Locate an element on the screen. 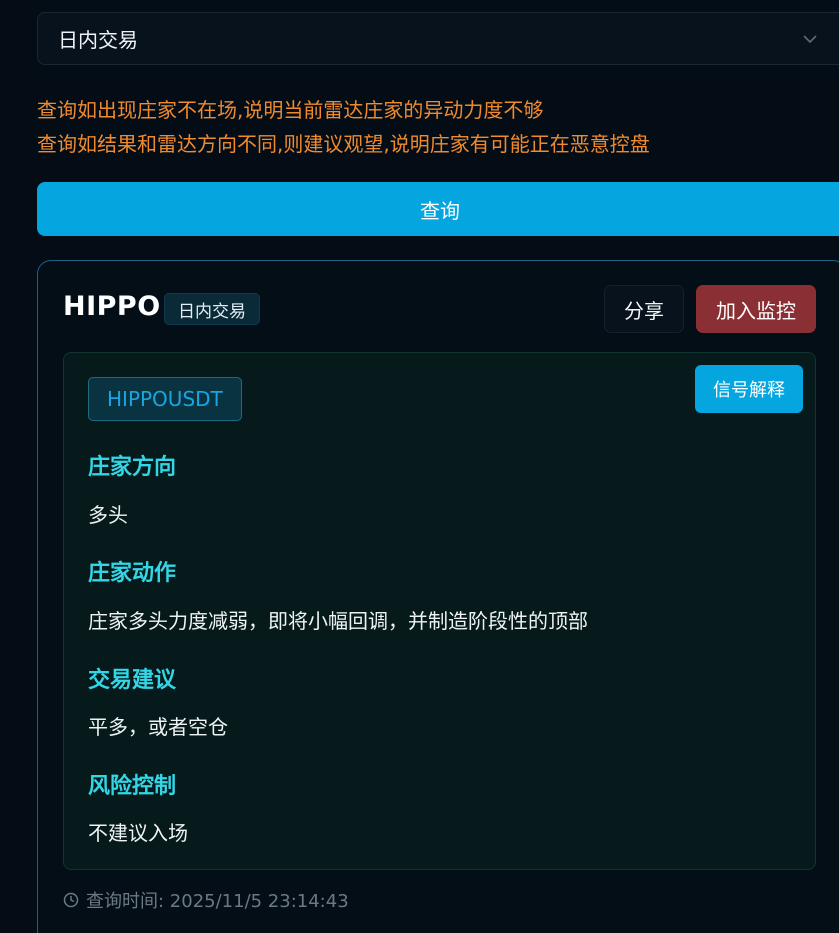 This screenshot has width=839, height=933. section-title-risk: 风险控制 is located at coordinates (132, 786).